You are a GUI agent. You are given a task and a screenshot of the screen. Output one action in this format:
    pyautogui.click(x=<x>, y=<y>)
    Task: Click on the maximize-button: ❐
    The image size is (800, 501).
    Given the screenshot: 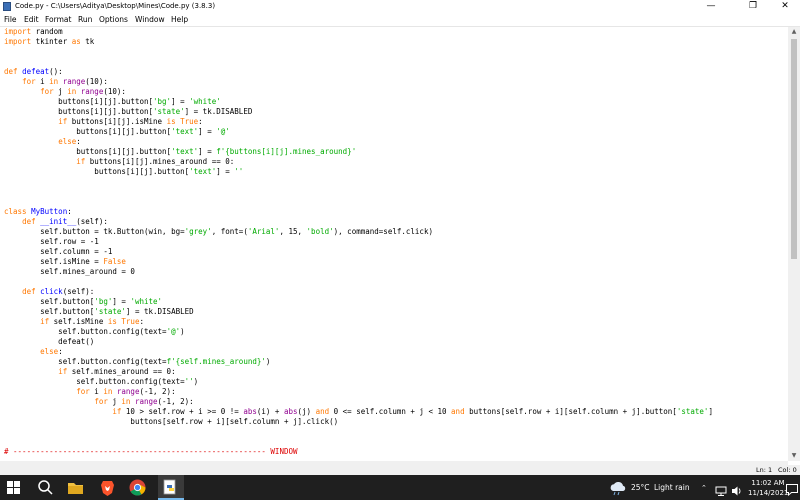 What is the action you would take?
    pyautogui.click(x=753, y=6)
    